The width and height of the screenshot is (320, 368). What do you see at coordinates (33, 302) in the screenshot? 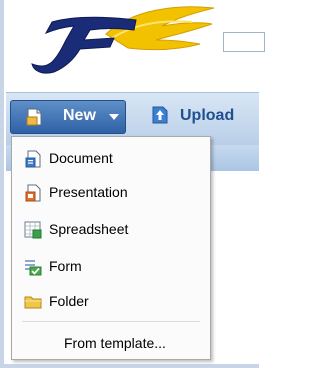
I see `folder-icon` at bounding box center [33, 302].